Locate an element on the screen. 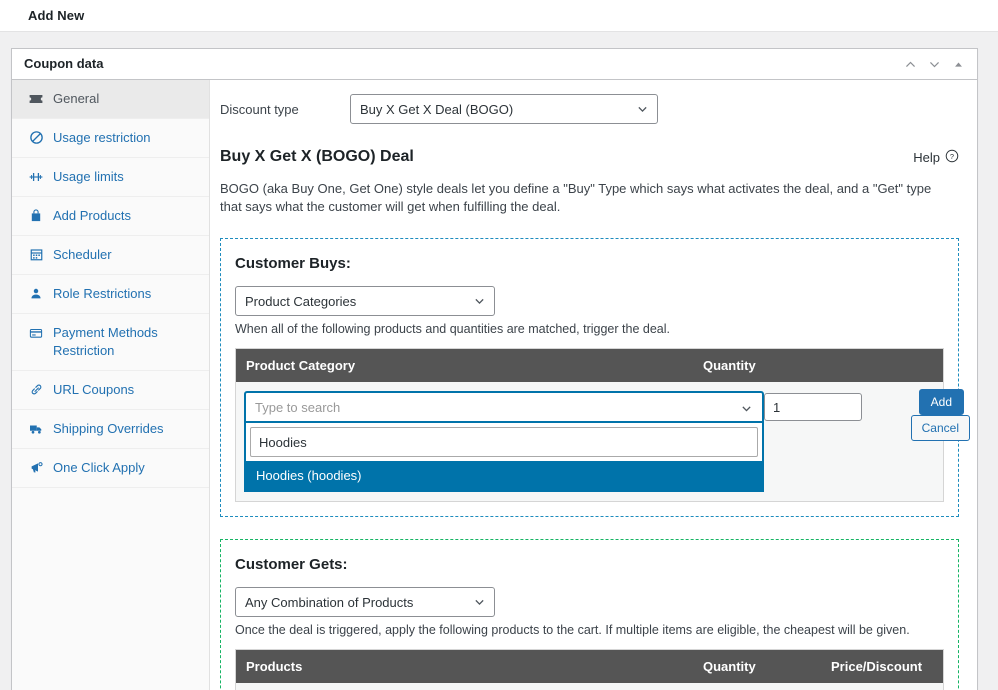 The width and height of the screenshot is (998, 690). column-header-price-discount: Price/Discount is located at coordinates (877, 666).